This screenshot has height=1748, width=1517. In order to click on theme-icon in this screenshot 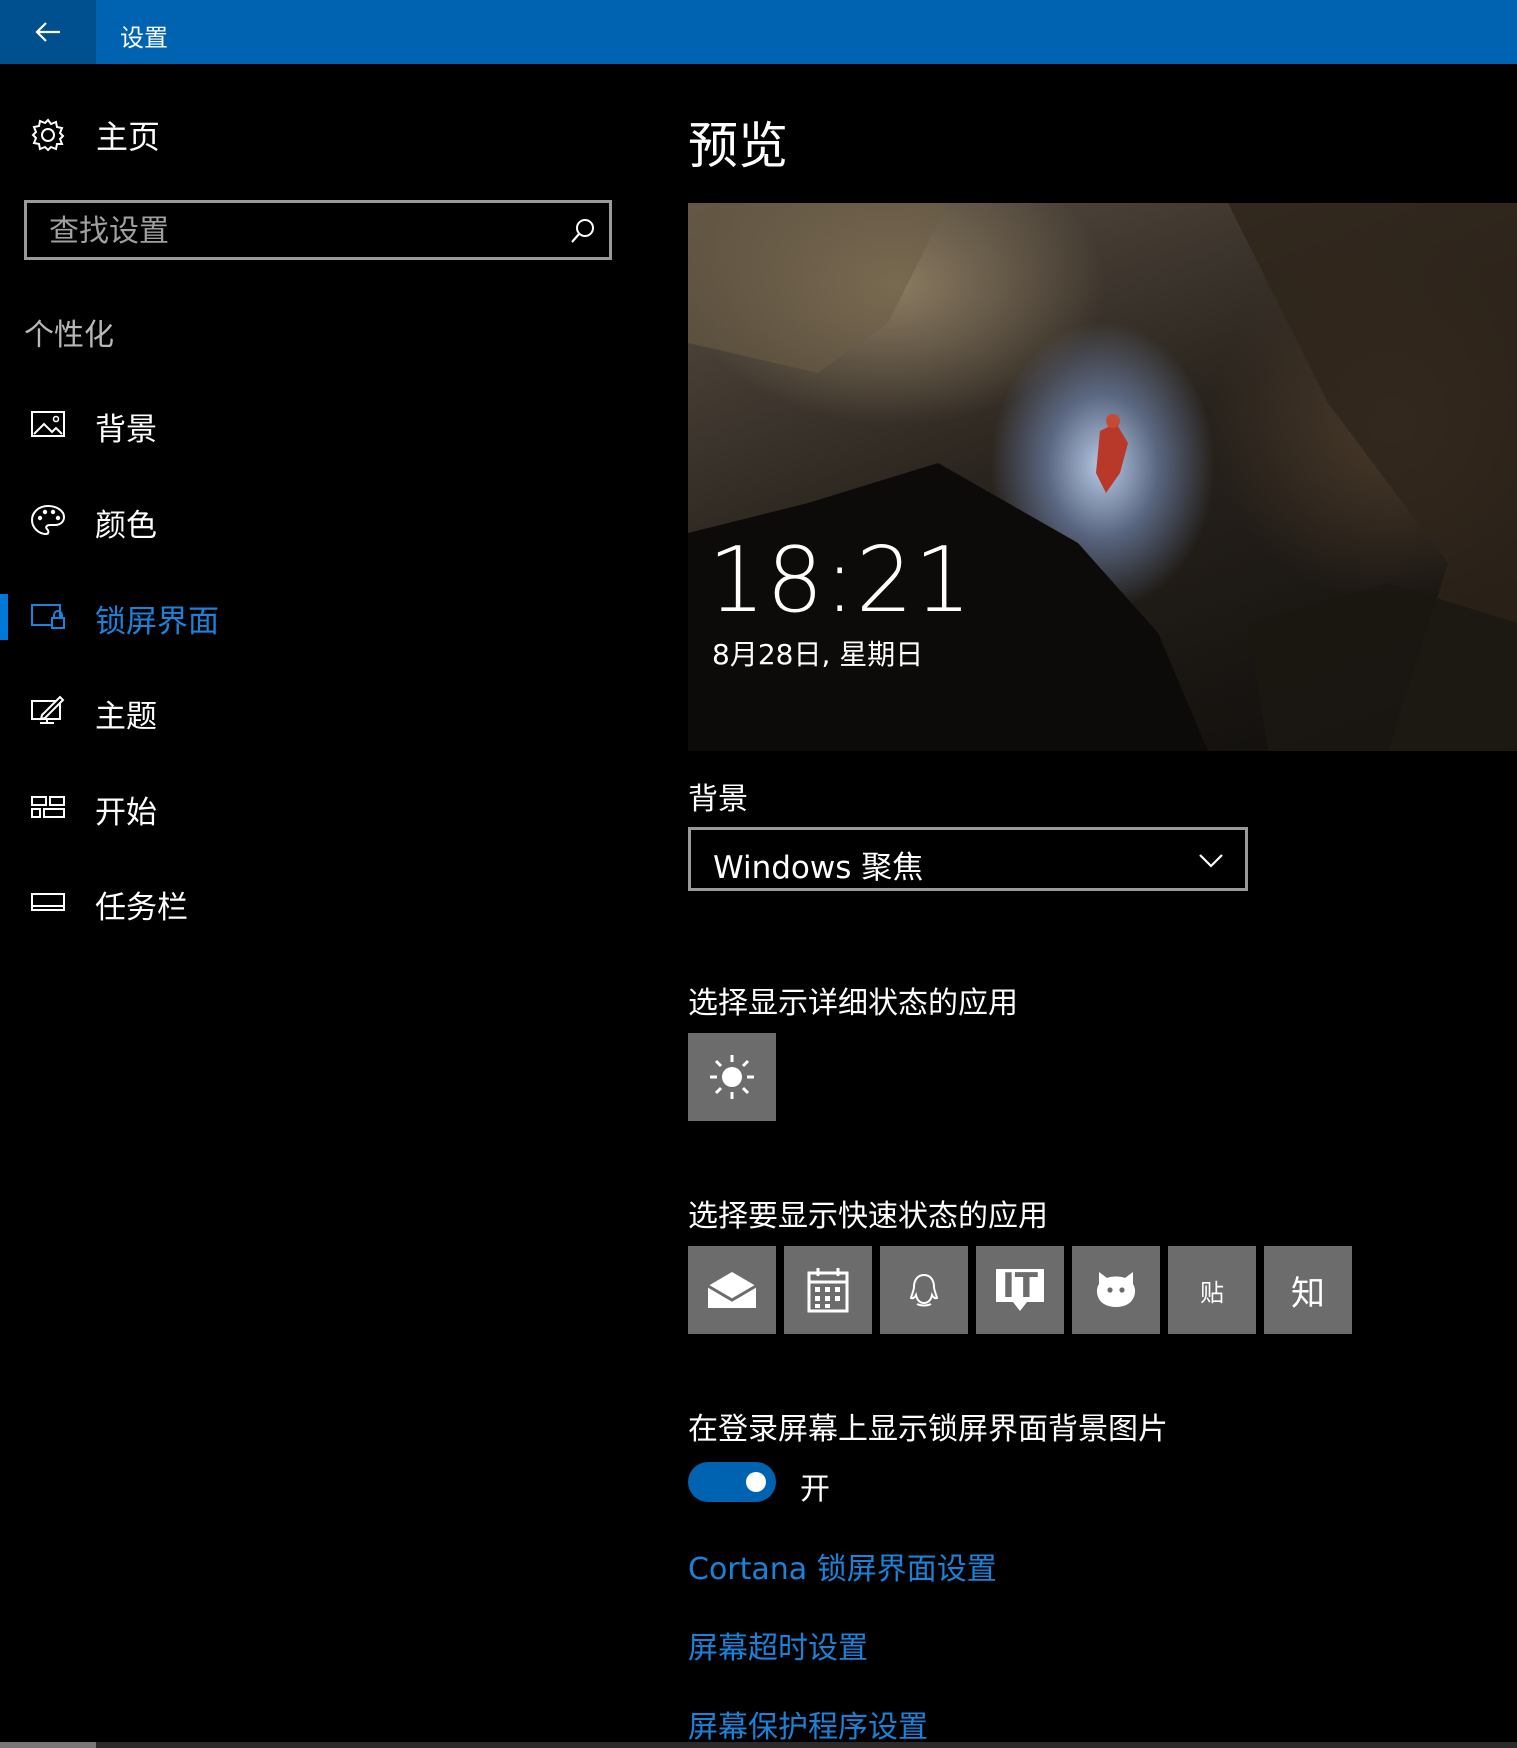, I will do `click(48, 709)`.